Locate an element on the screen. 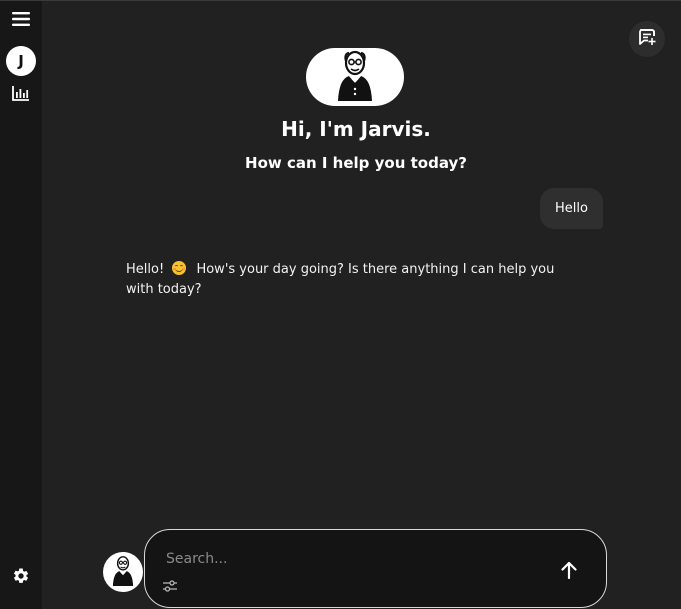 The image size is (681, 609). composer is located at coordinates (375, 568).